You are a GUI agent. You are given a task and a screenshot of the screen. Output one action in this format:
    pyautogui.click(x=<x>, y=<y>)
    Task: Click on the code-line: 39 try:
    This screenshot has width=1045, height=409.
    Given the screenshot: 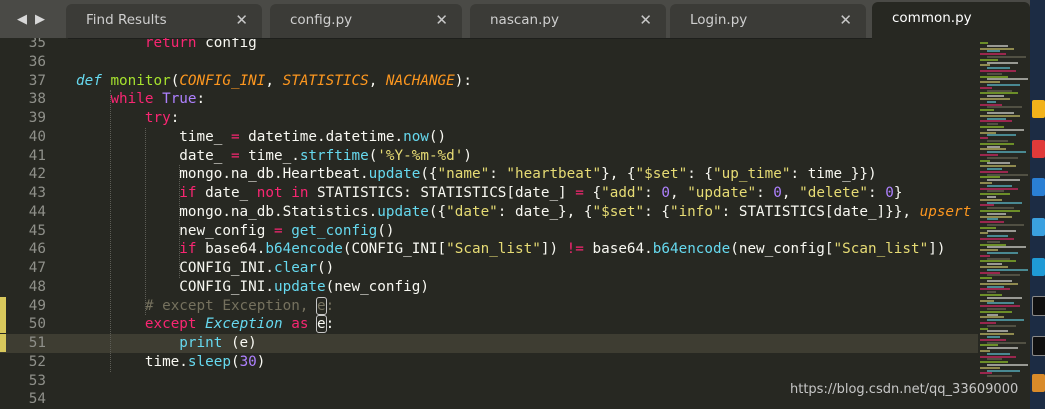 What is the action you would take?
    pyautogui.click(x=489, y=118)
    